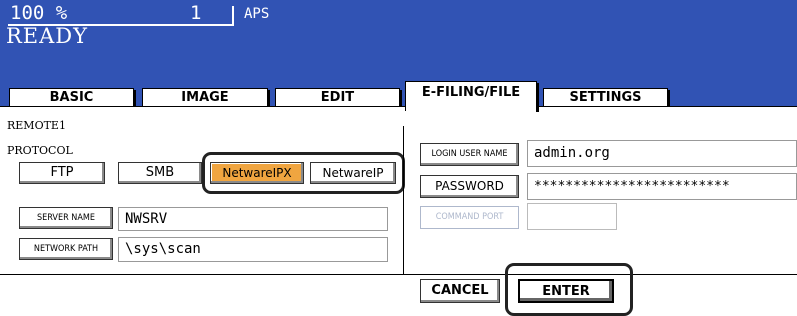 This screenshot has height=316, width=797. I want to click on copy-count: 1, so click(196, 13).